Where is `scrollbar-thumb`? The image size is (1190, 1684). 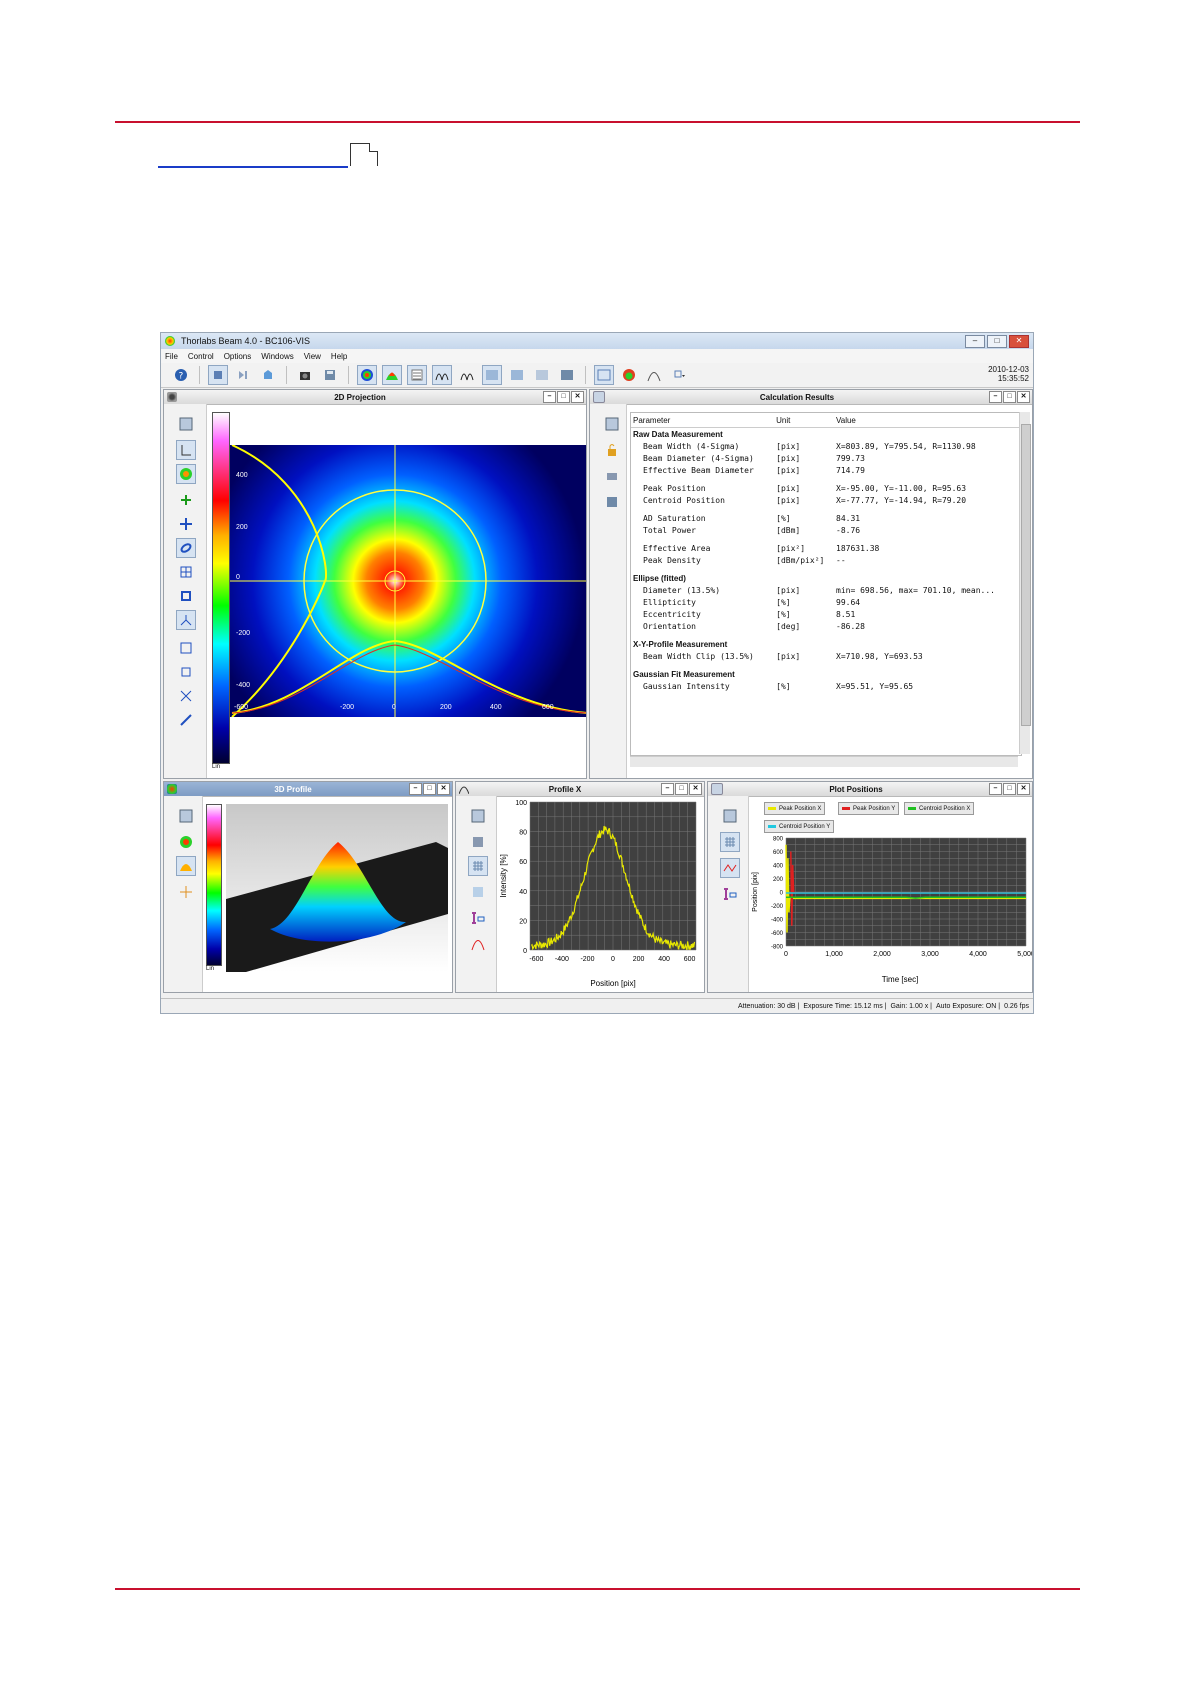 scrollbar-thumb is located at coordinates (1026, 575).